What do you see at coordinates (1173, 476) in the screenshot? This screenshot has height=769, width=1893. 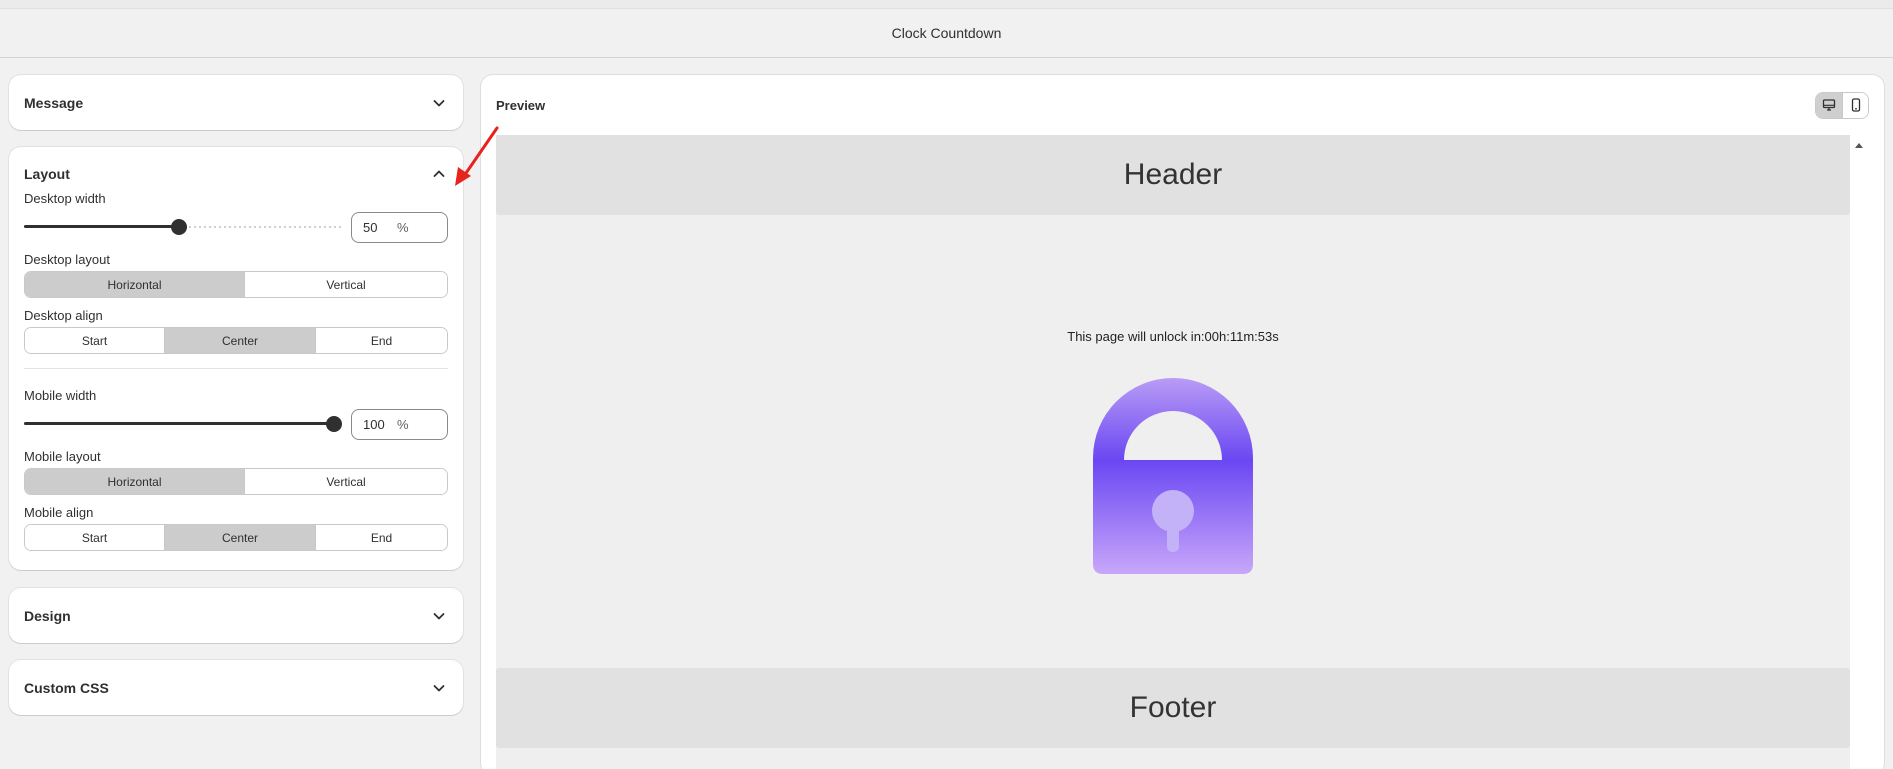 I see `lock-icon` at bounding box center [1173, 476].